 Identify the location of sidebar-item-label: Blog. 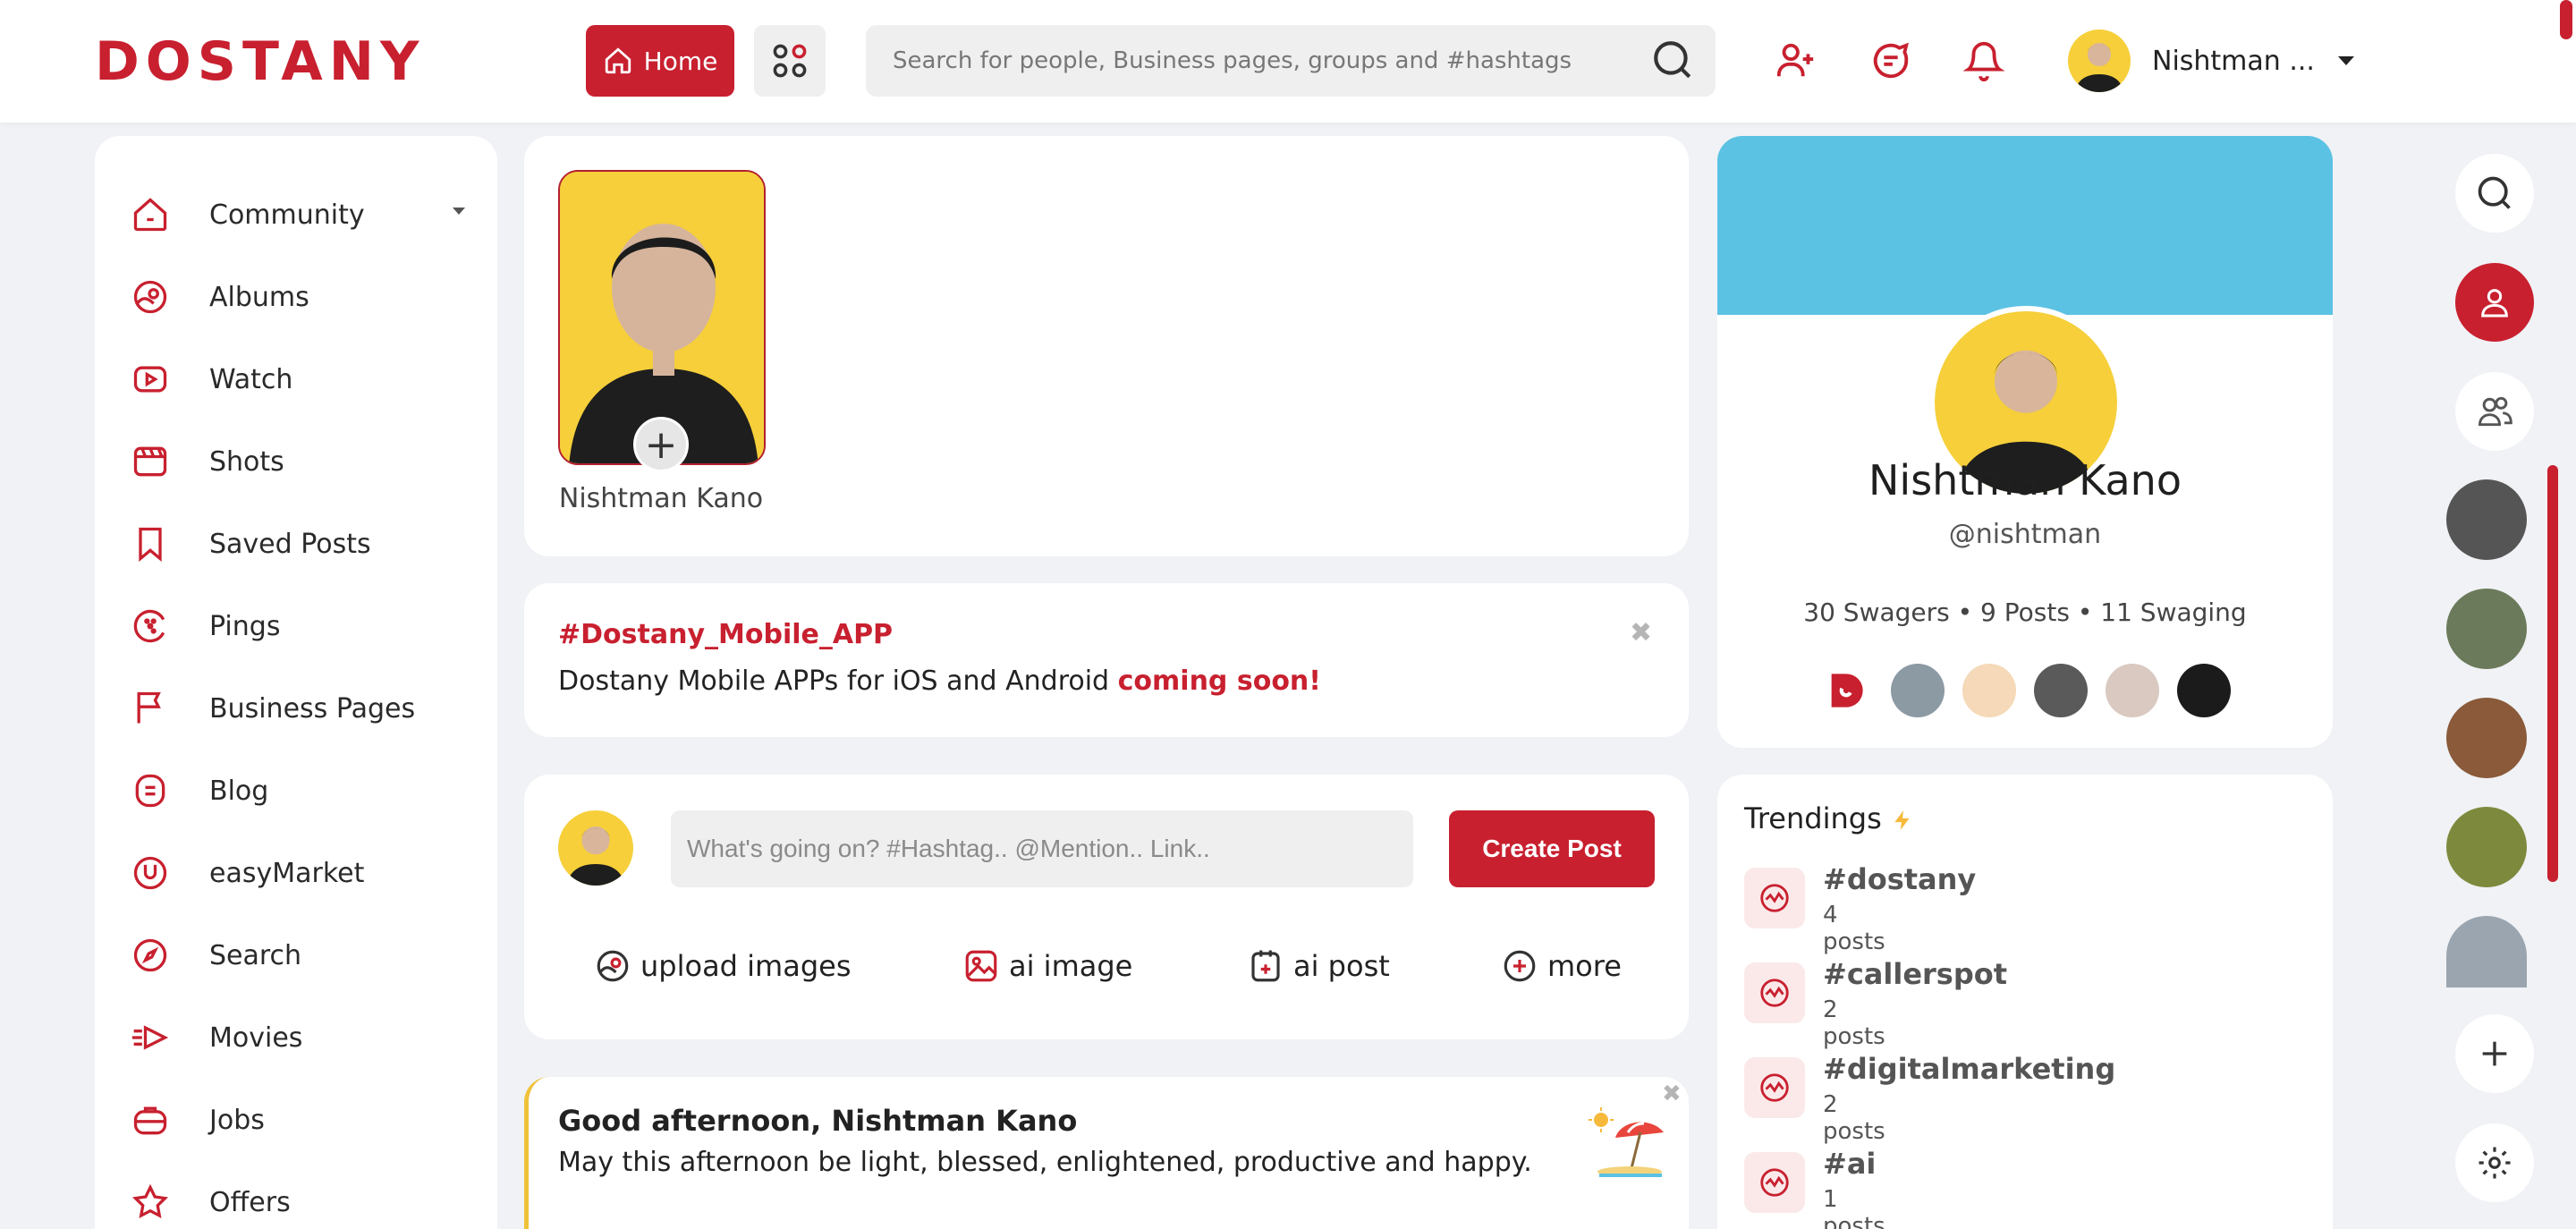
(239, 791).